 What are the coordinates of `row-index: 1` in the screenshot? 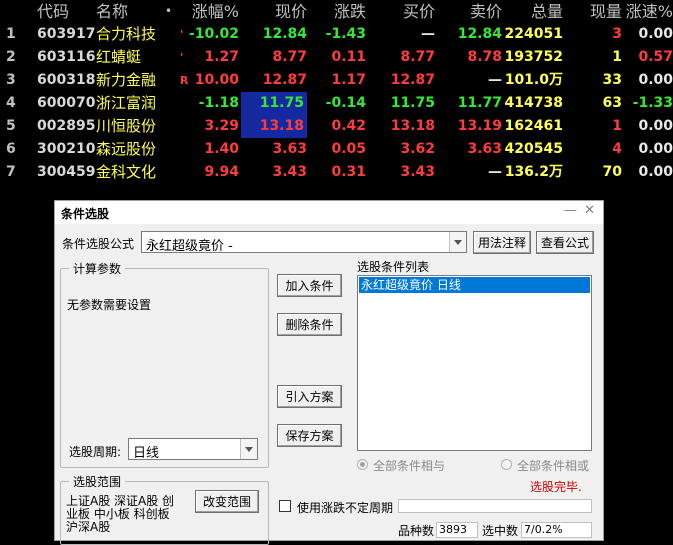 It's located at (11, 34).